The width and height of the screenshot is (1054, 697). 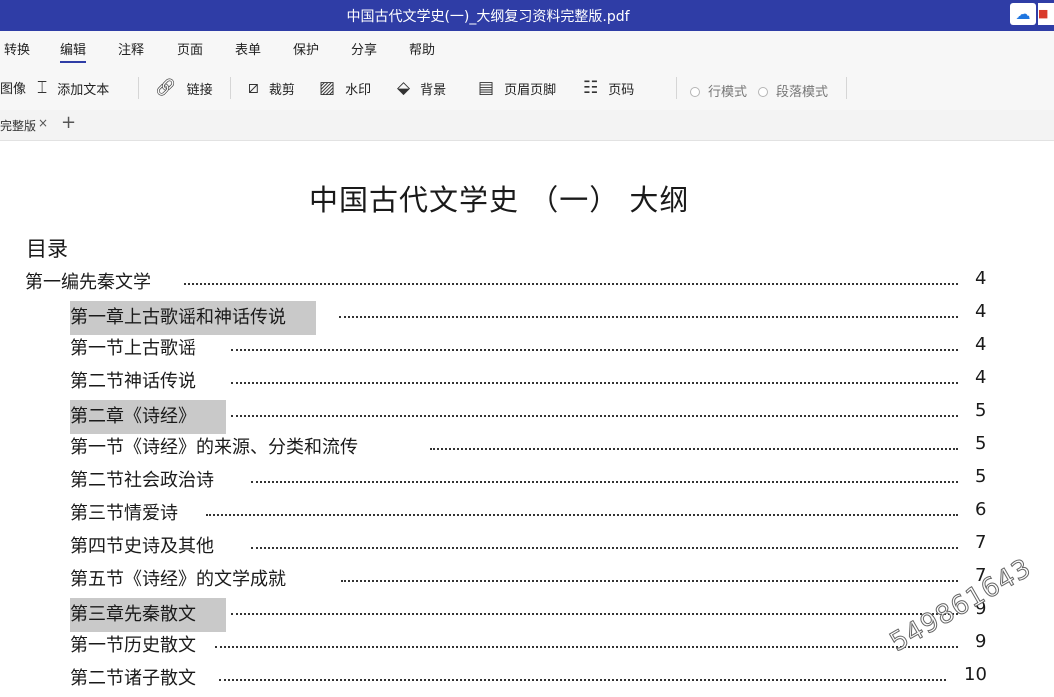 I want to click on line-mode-radio: 行模式, so click(x=718, y=90).